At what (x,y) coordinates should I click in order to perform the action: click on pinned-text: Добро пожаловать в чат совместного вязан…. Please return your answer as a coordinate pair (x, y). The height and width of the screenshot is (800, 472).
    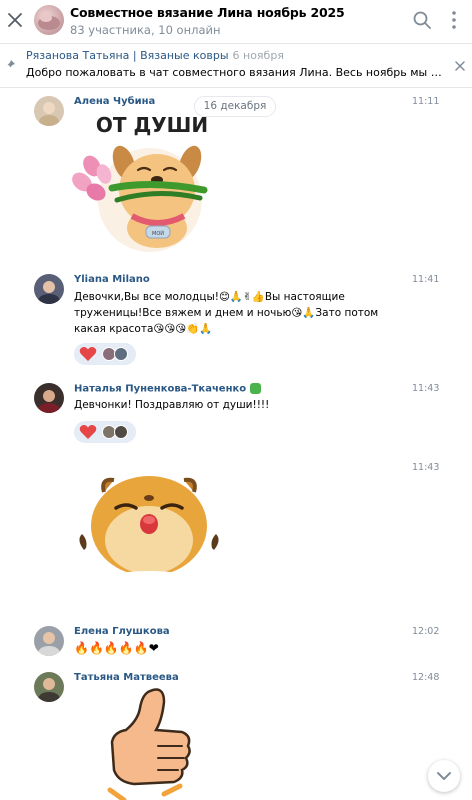
    Looking at the image, I should click on (235, 72).